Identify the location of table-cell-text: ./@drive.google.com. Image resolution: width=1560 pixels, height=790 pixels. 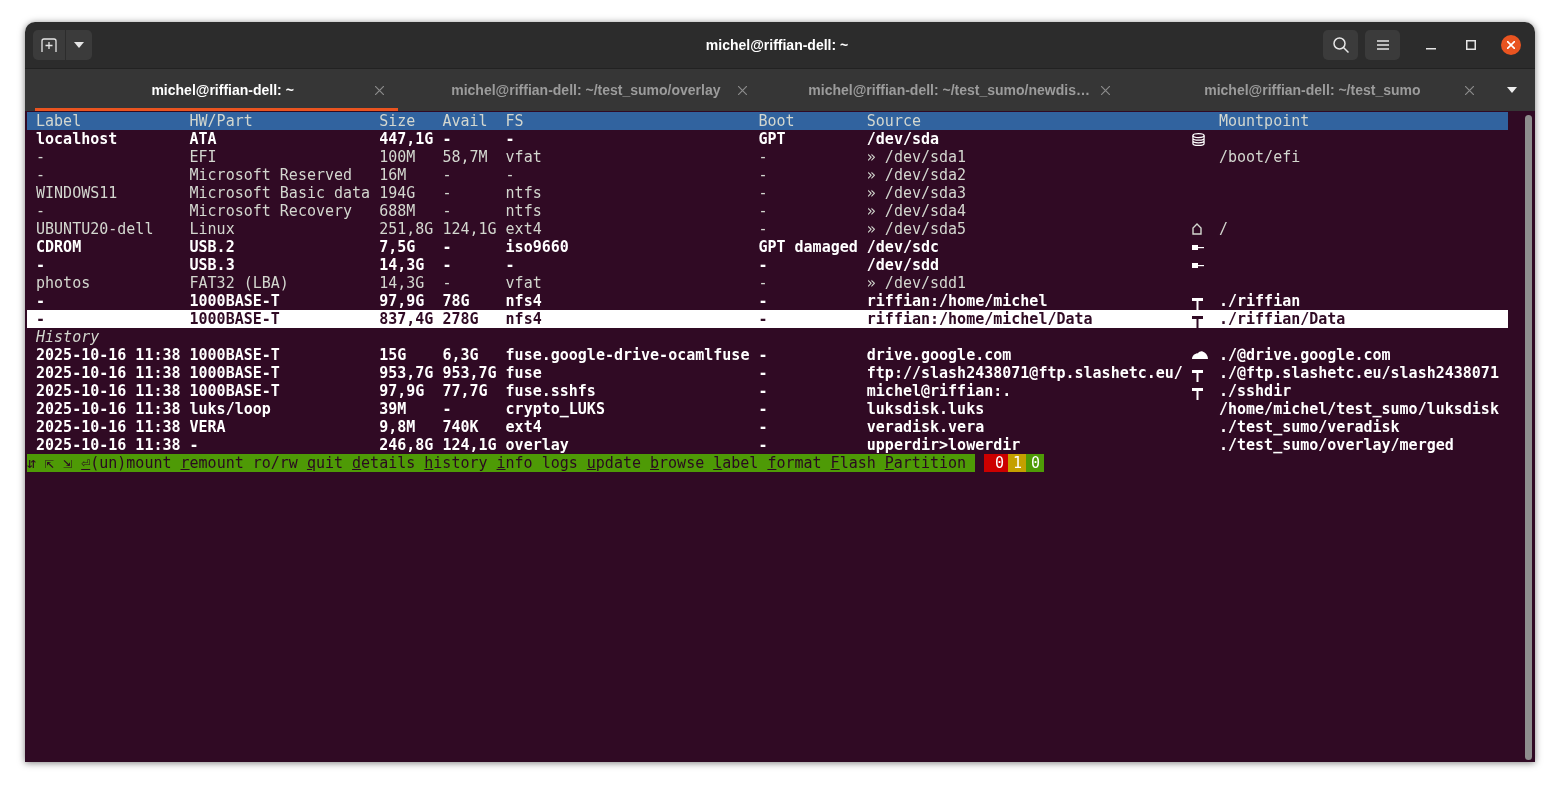
(1305, 355).